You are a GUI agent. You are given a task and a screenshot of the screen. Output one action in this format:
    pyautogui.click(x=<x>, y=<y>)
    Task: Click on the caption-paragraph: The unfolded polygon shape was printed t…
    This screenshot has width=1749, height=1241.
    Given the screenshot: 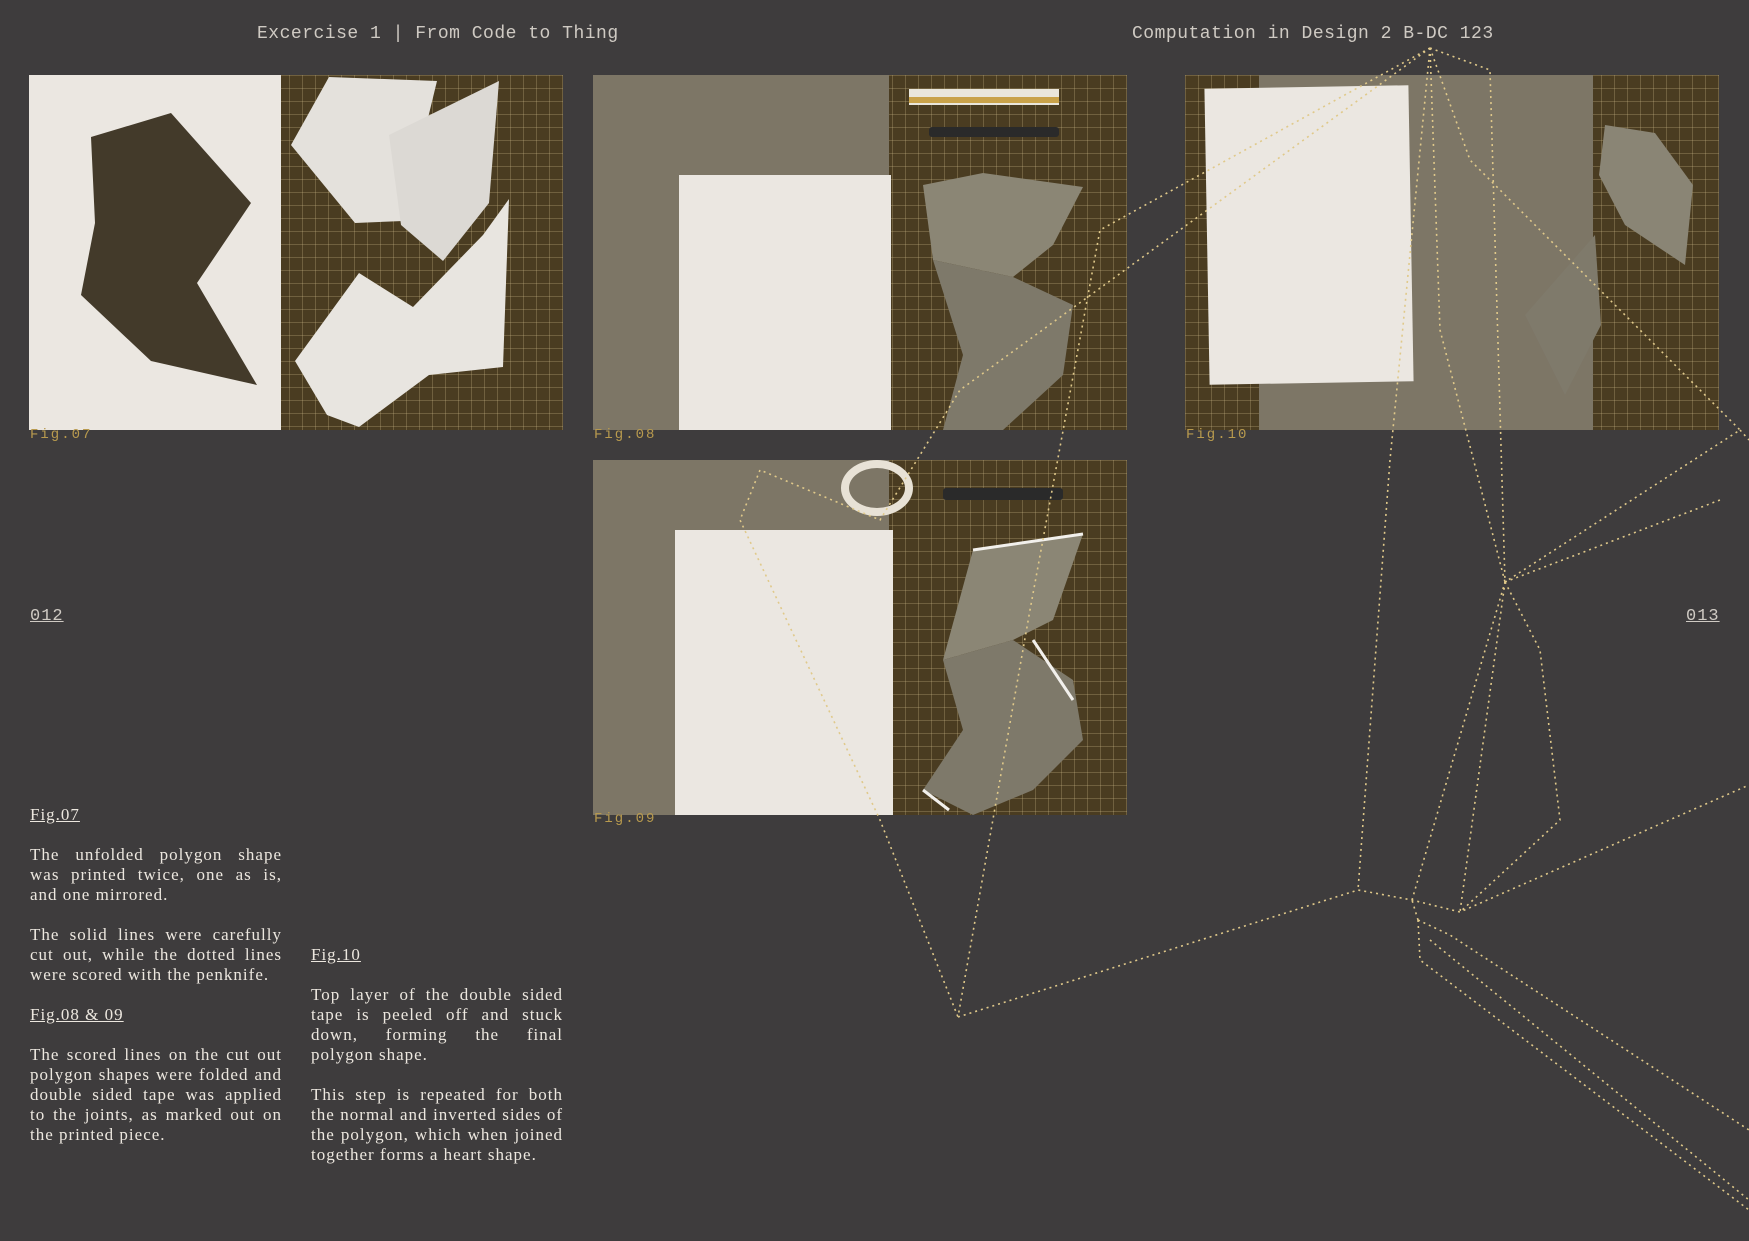 What is the action you would take?
    pyautogui.click(x=156, y=874)
    